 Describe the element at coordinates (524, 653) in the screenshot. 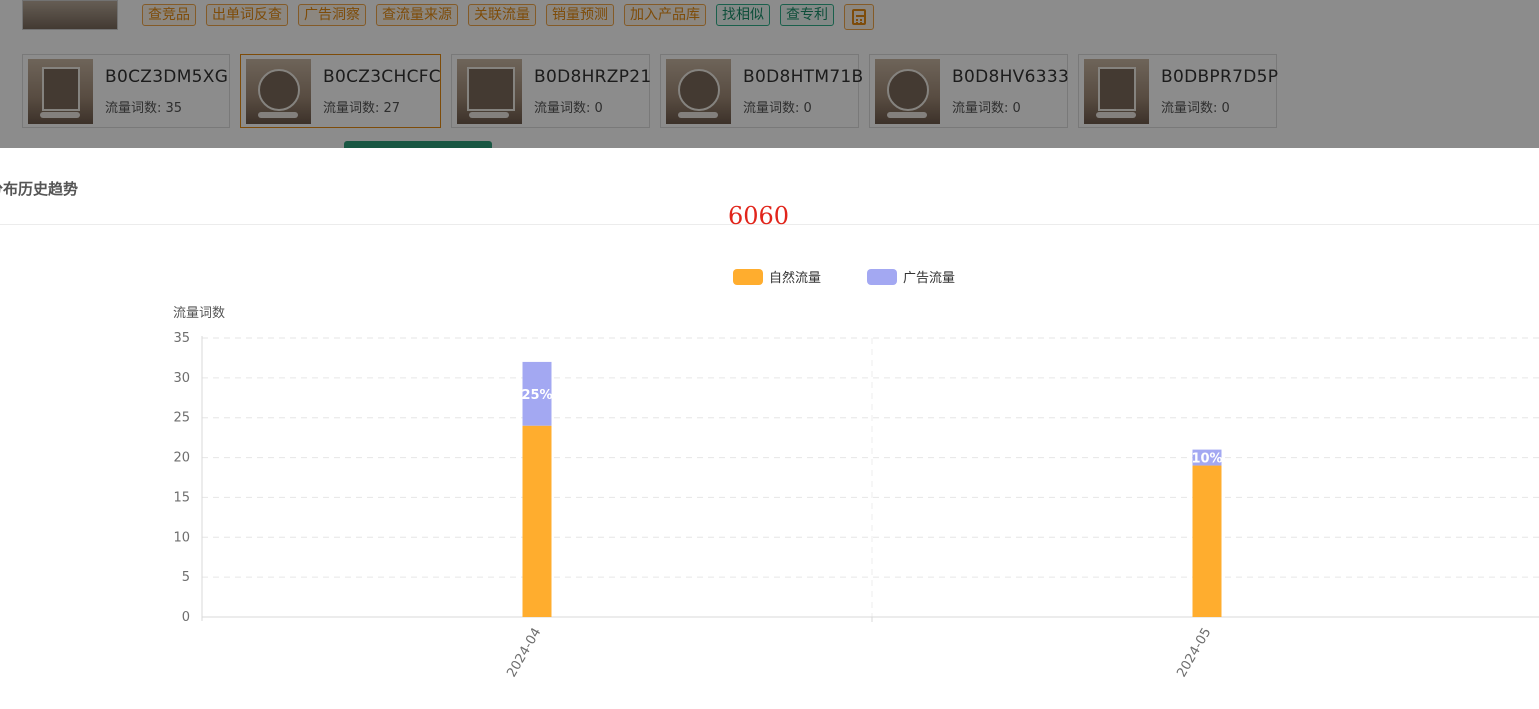

I see `x-tick-label: 2024-04` at that location.